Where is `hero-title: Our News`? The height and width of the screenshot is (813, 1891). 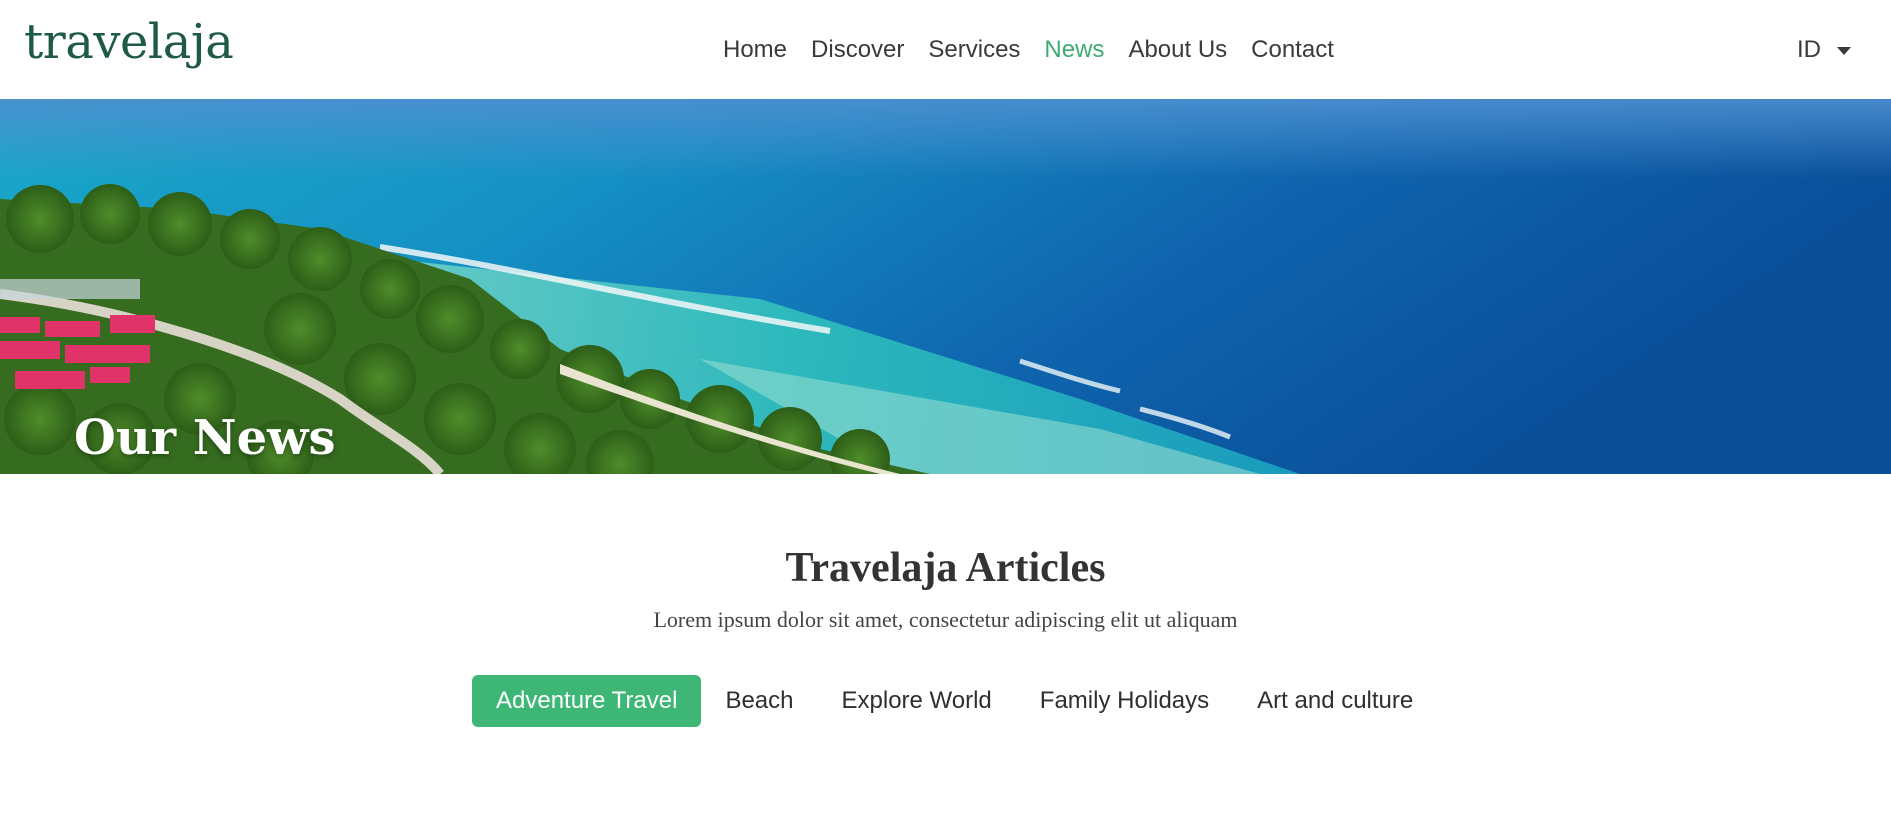
hero-title: Our News is located at coordinates (205, 438).